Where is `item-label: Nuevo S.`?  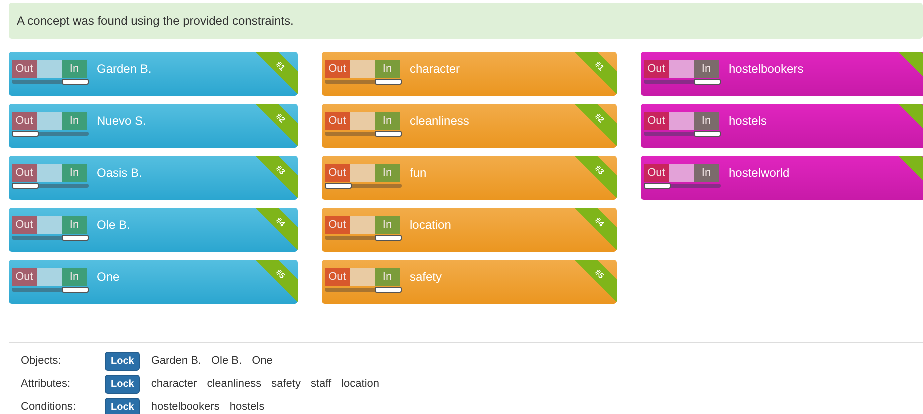
item-label: Nuevo S. is located at coordinates (121, 121).